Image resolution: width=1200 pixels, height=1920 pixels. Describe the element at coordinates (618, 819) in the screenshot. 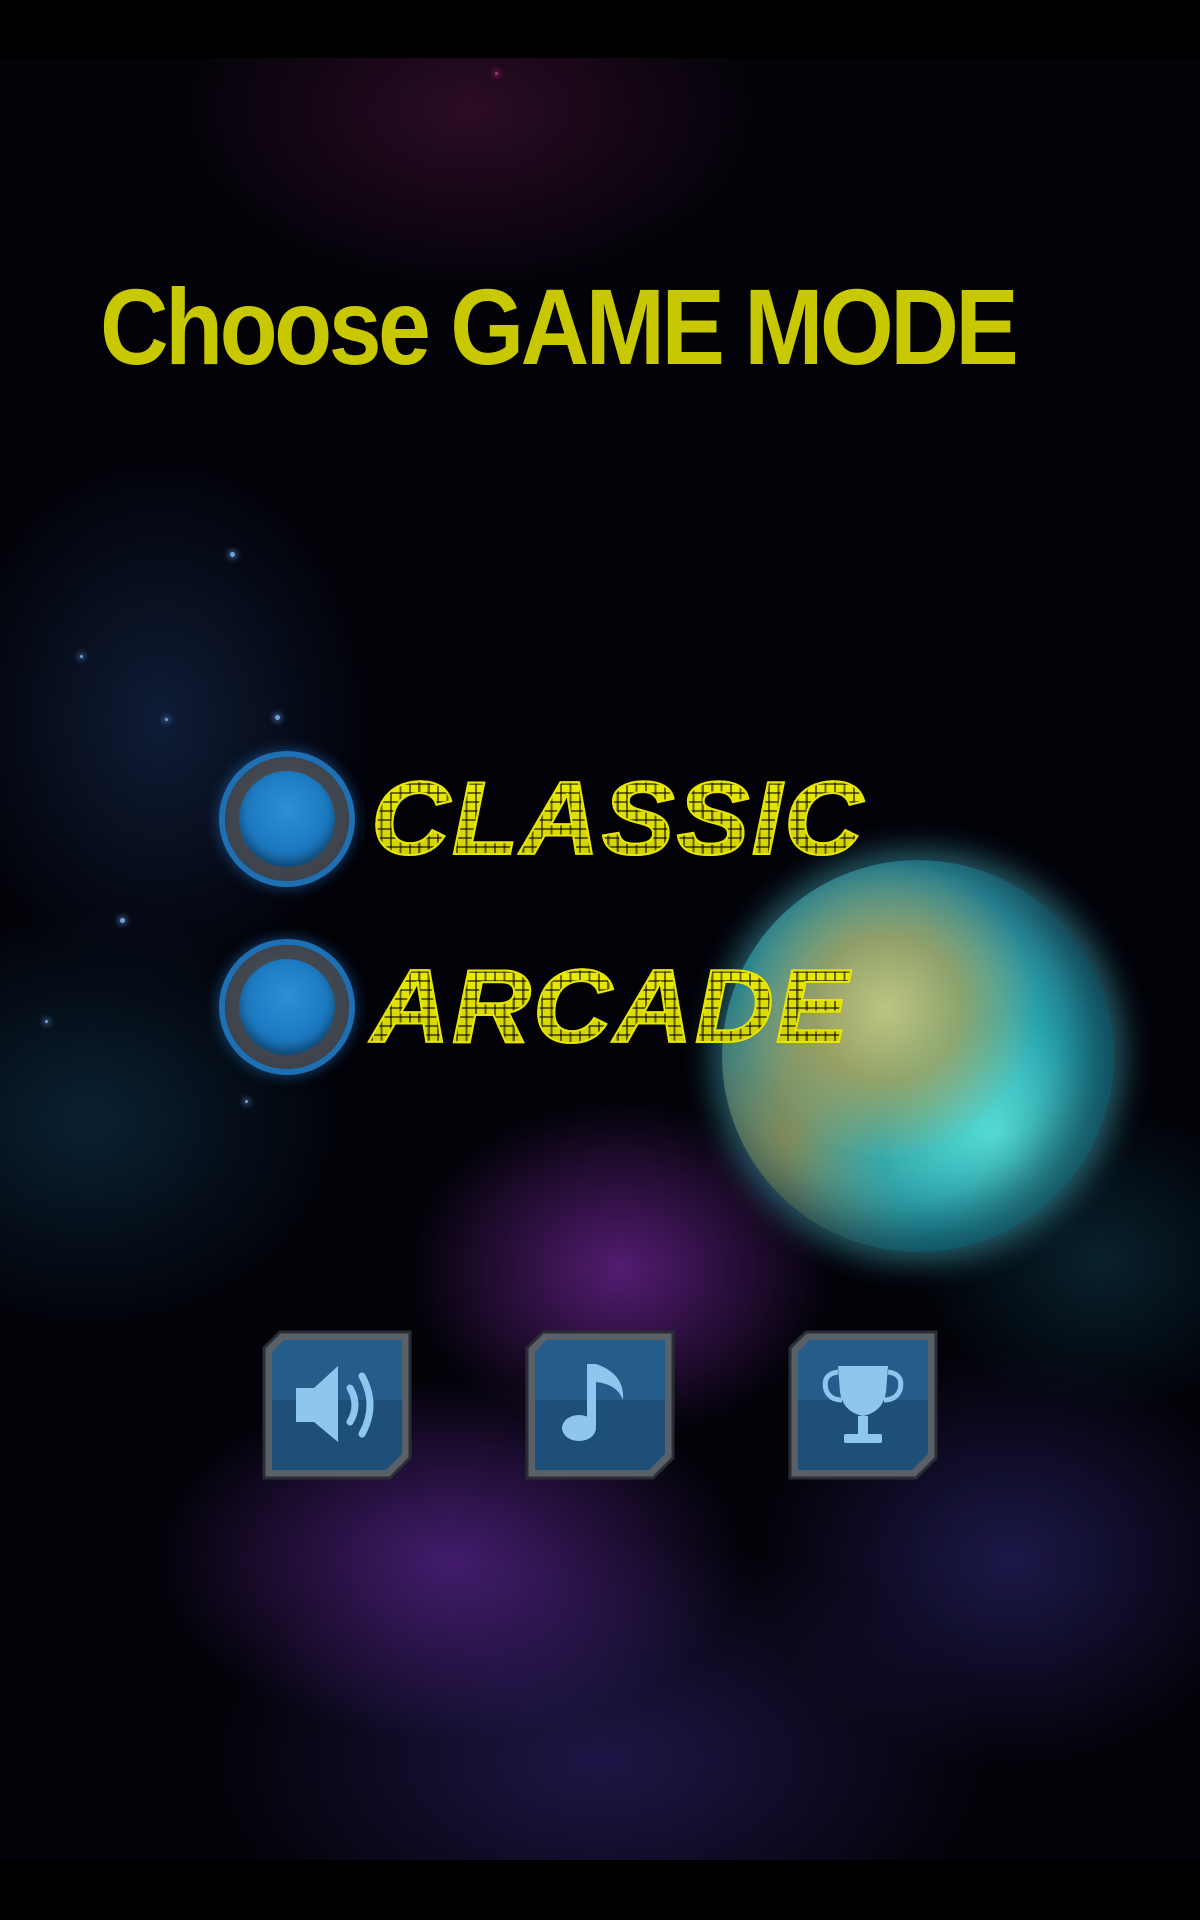

I see `classic-mode-label: CLASSIC` at that location.